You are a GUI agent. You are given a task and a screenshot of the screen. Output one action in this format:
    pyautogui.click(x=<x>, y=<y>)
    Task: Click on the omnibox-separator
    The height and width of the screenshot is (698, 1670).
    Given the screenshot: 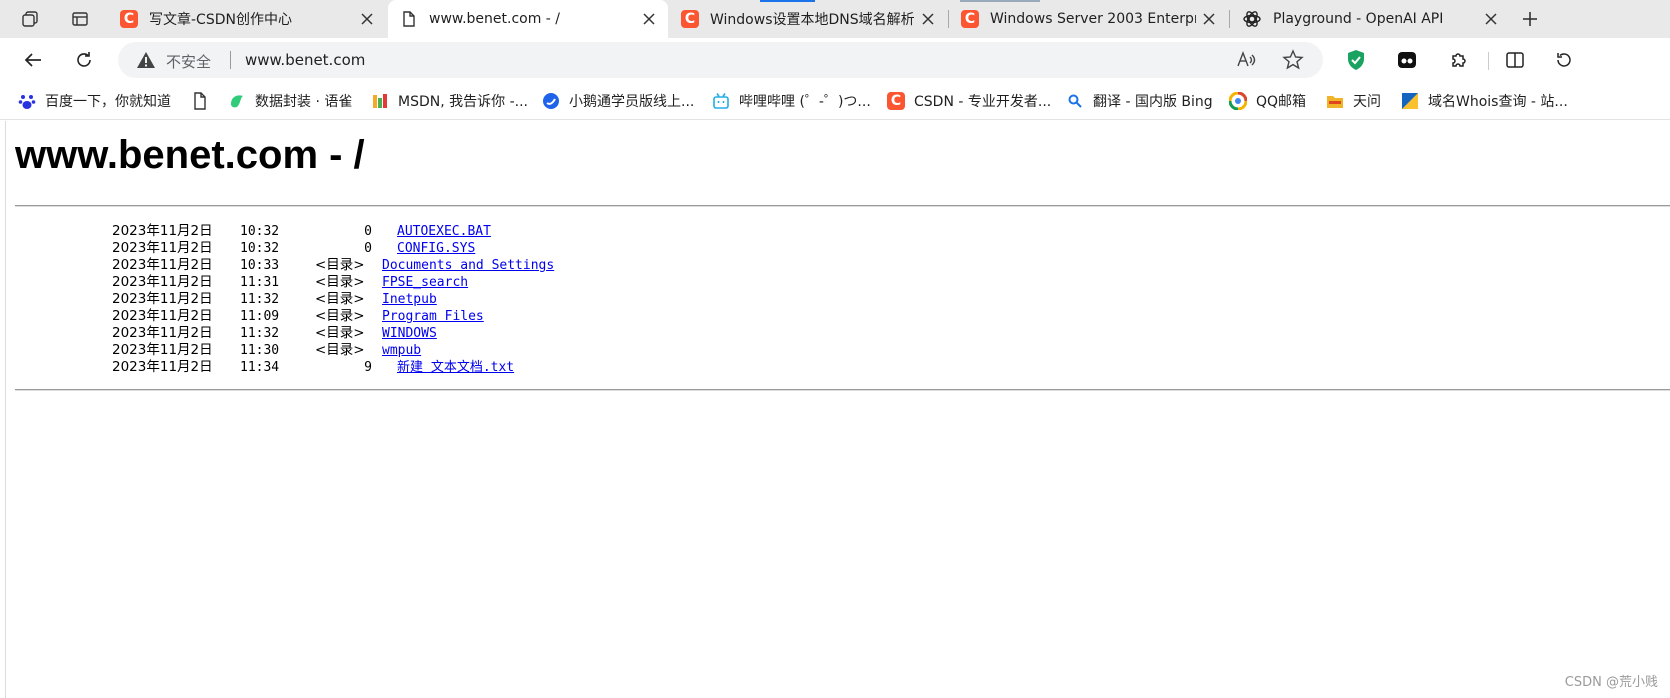 What is the action you would take?
    pyautogui.click(x=230, y=60)
    